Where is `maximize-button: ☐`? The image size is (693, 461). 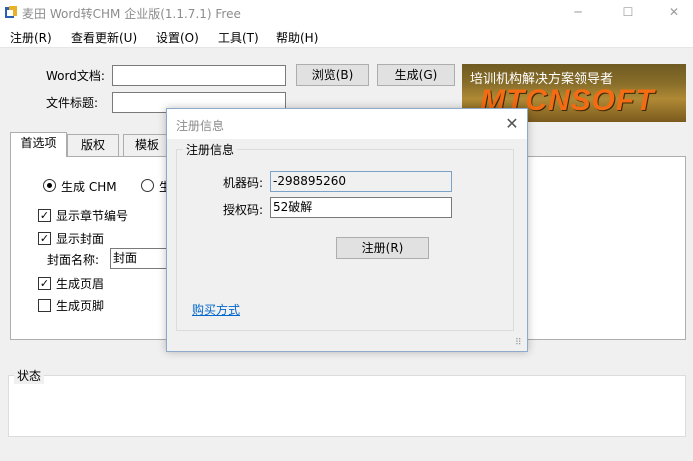 maximize-button: ☐ is located at coordinates (628, 13).